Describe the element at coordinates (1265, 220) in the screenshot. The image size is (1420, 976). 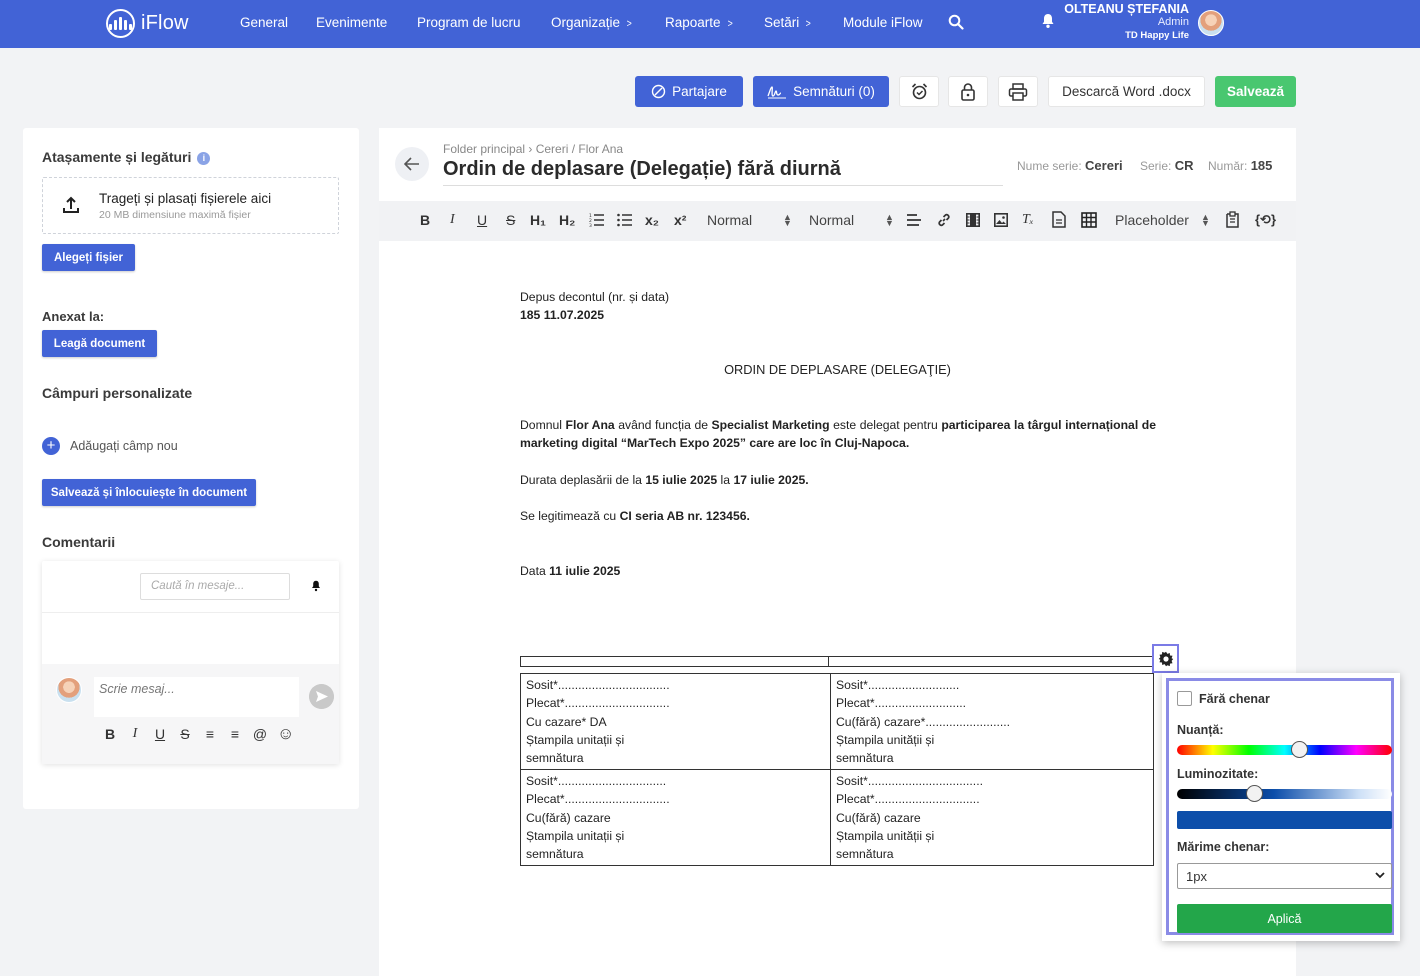
I see `variables-button: {⟲}` at that location.